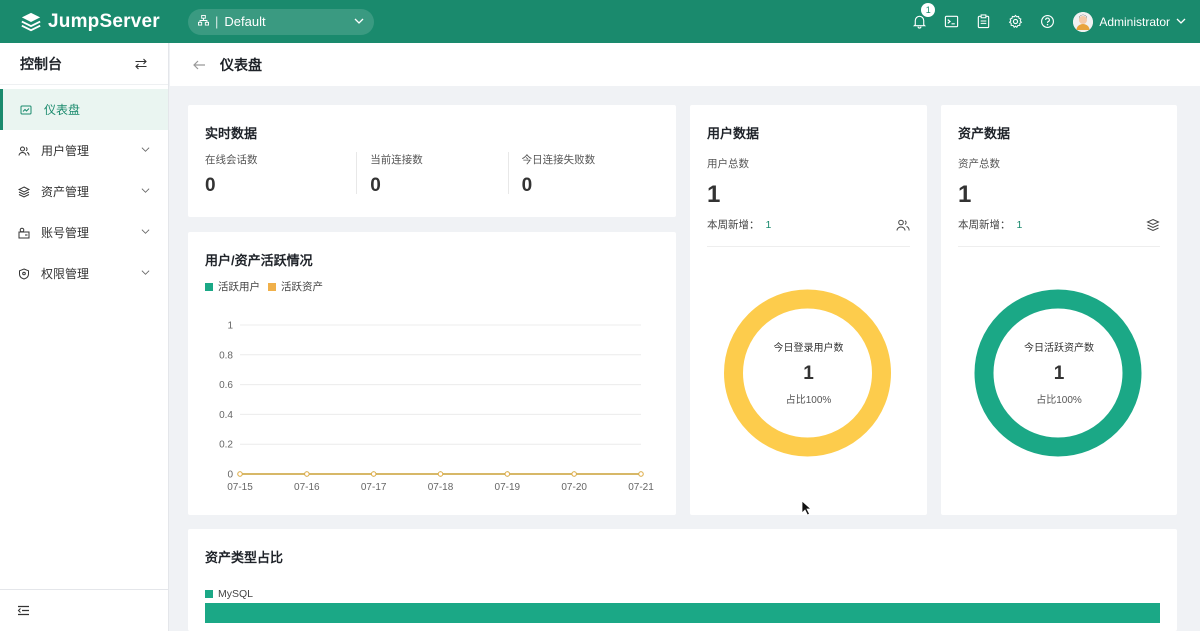  What do you see at coordinates (226, 445) in the screenshot?
I see `y-tick-label: 0.2` at bounding box center [226, 445].